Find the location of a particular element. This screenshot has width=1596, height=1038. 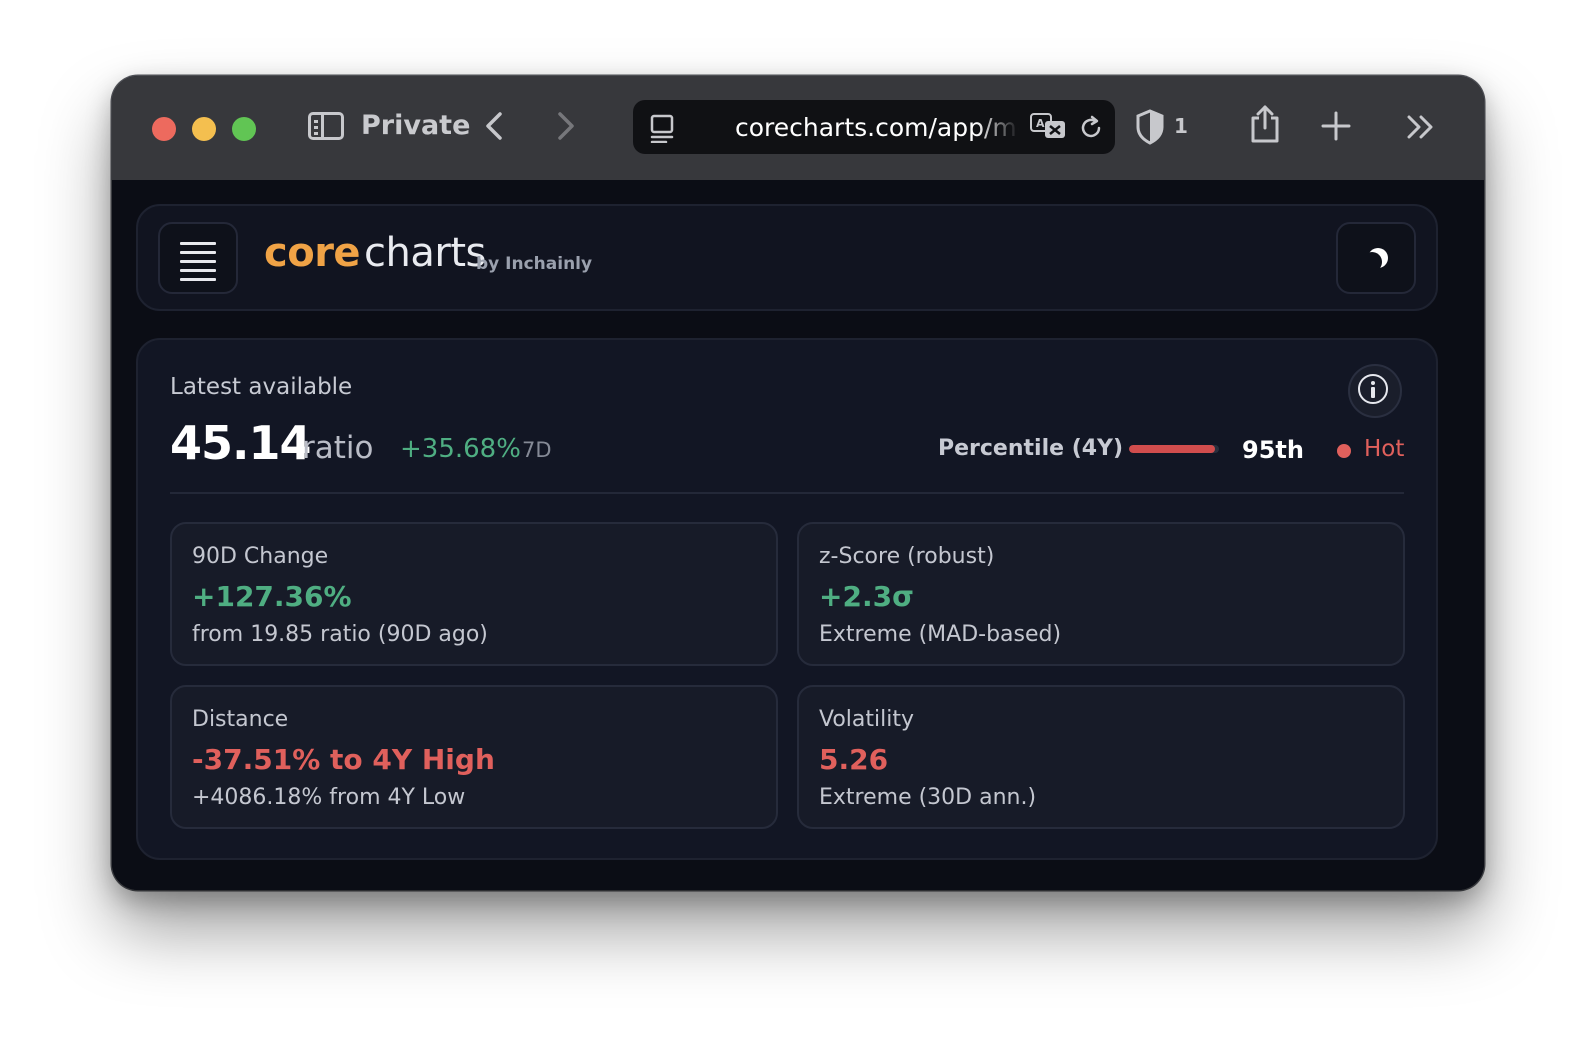

stat-value: -37.51% to 4Y High is located at coordinates (343, 759).